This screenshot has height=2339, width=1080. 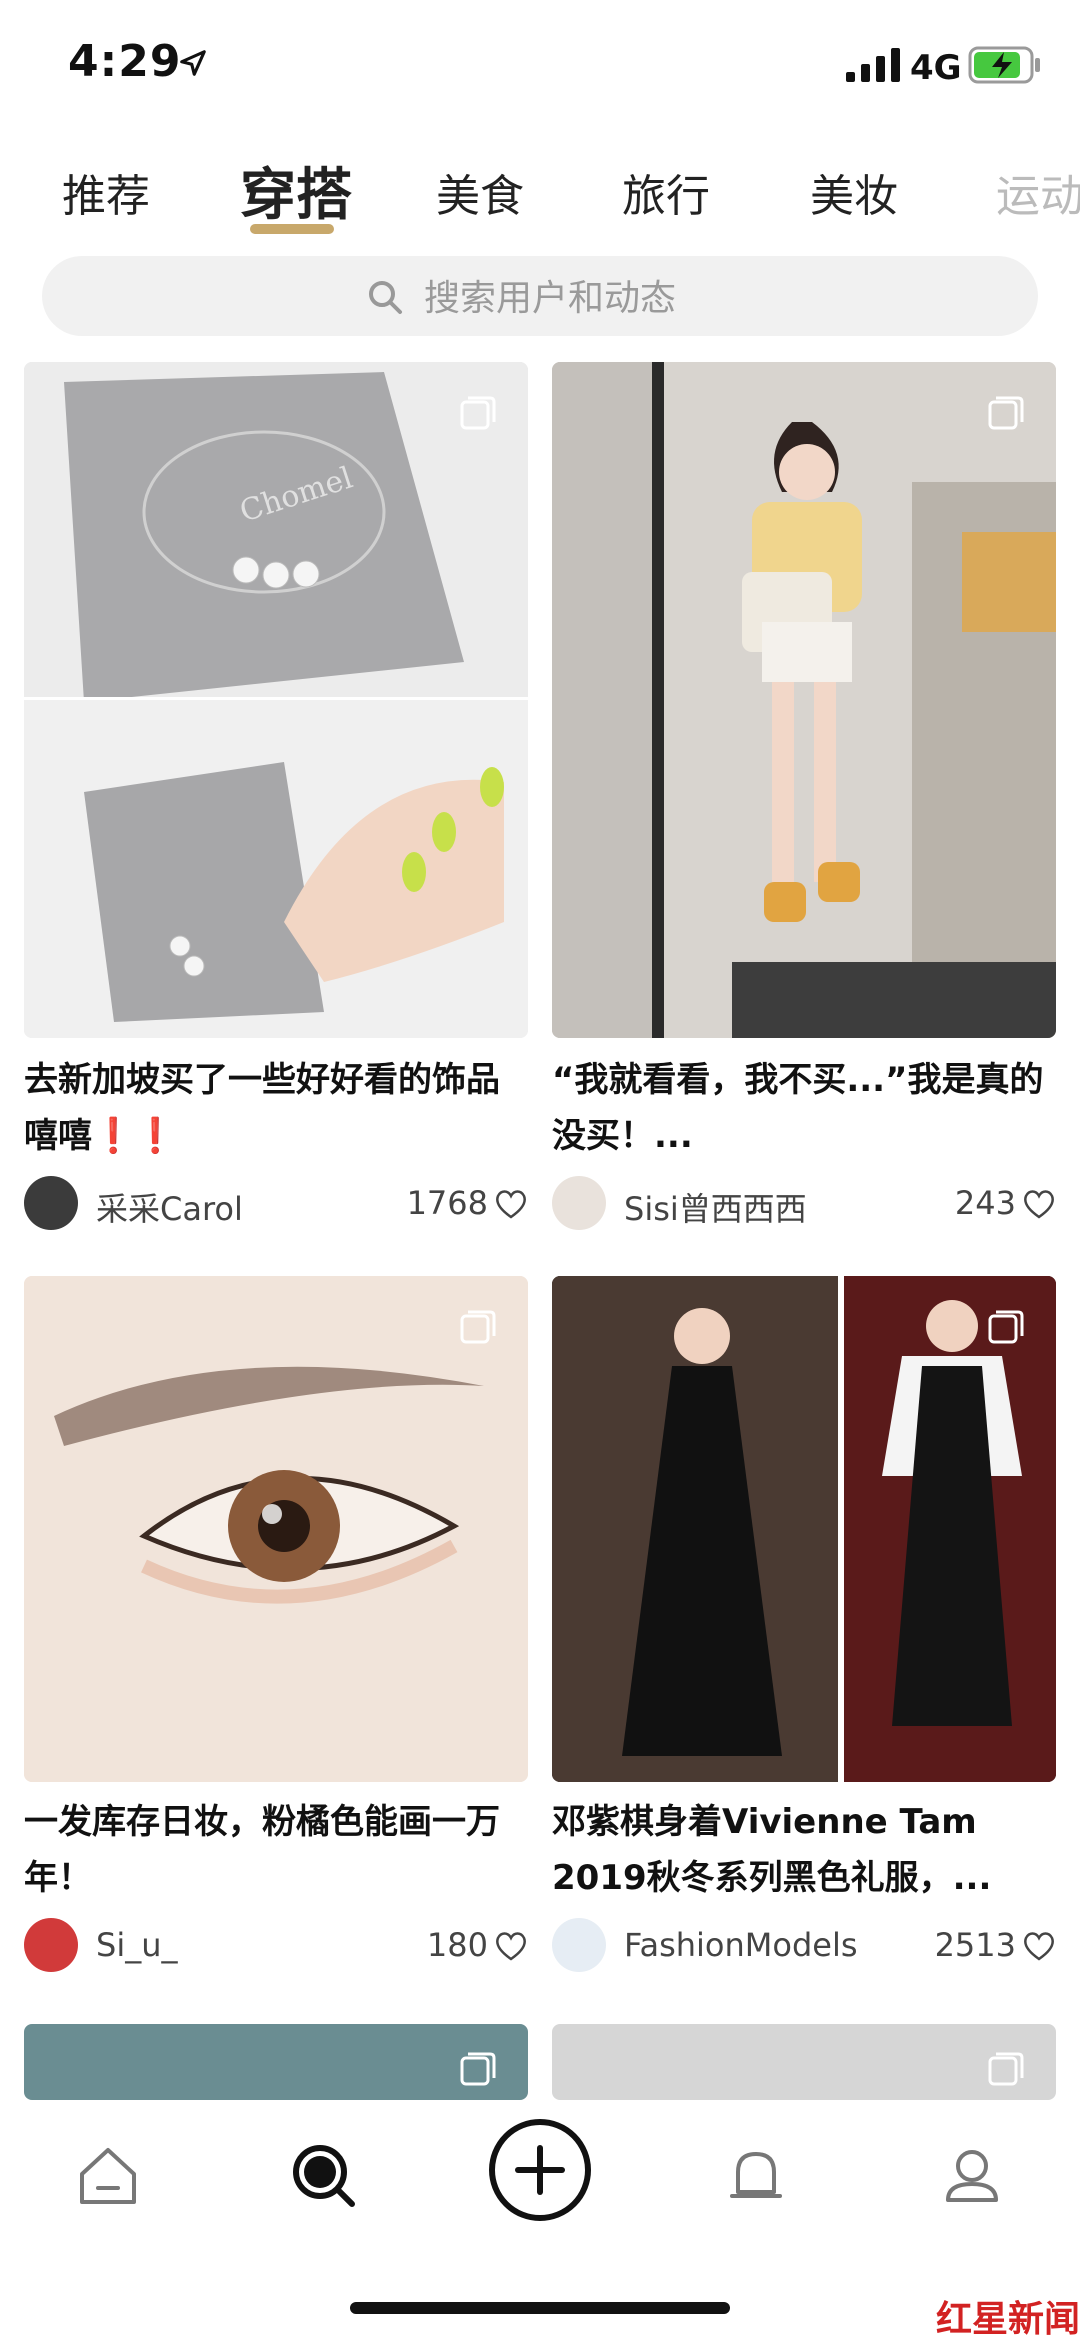 I want to click on card-user-row: FashionModels 2513, so click(x=804, y=1946).